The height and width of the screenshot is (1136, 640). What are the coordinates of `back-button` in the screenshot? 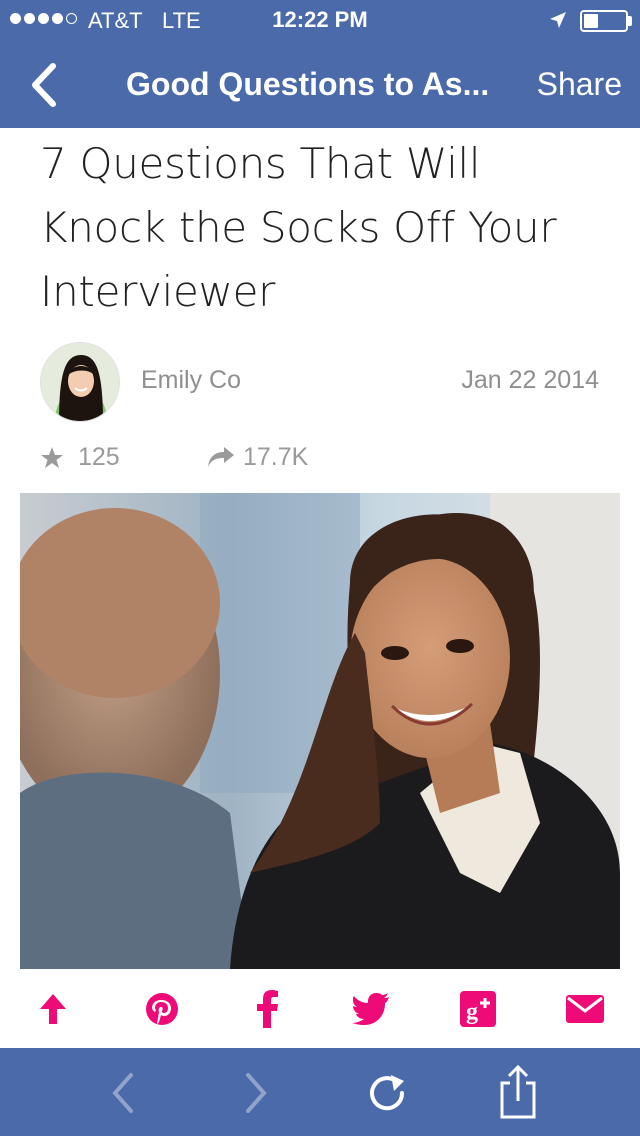 It's located at (45, 85).